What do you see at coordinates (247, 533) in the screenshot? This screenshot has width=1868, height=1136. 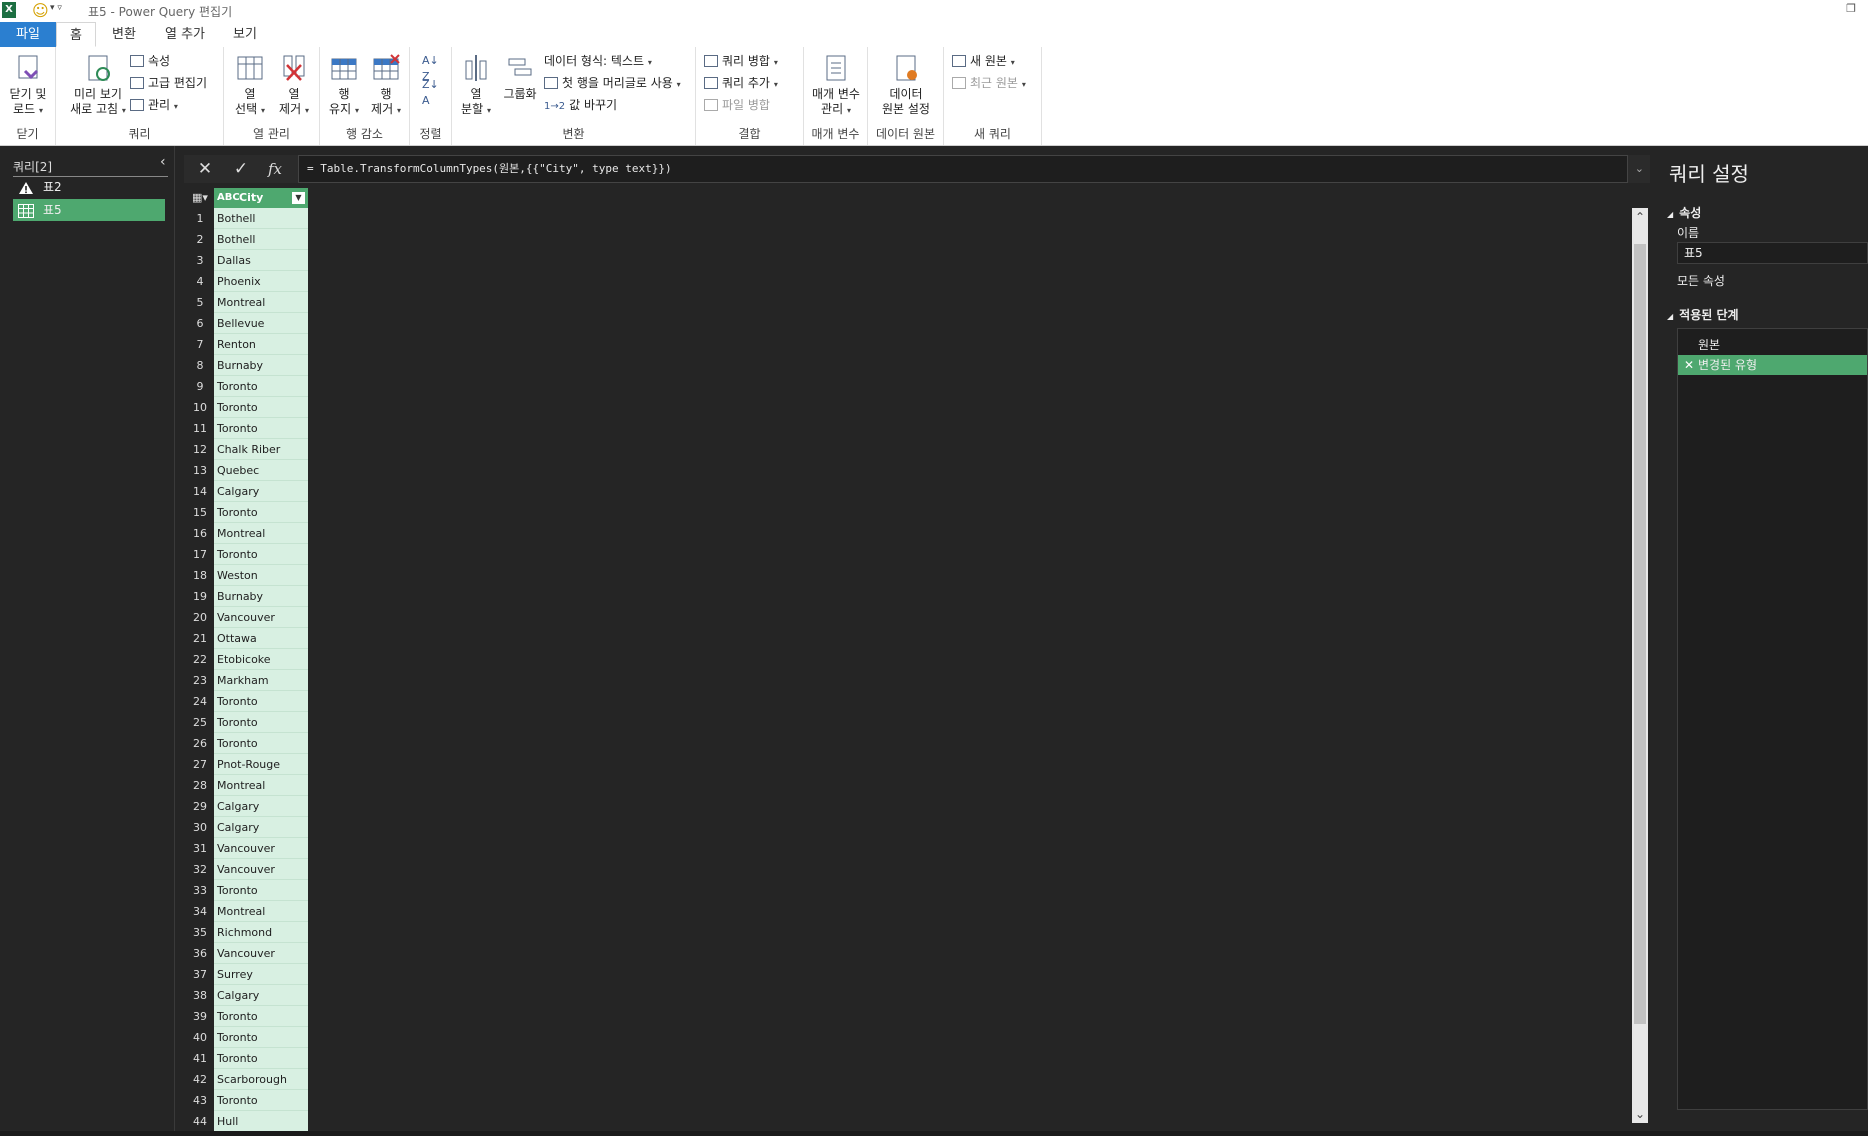 I see `table-row: 16 Montreal` at bounding box center [247, 533].